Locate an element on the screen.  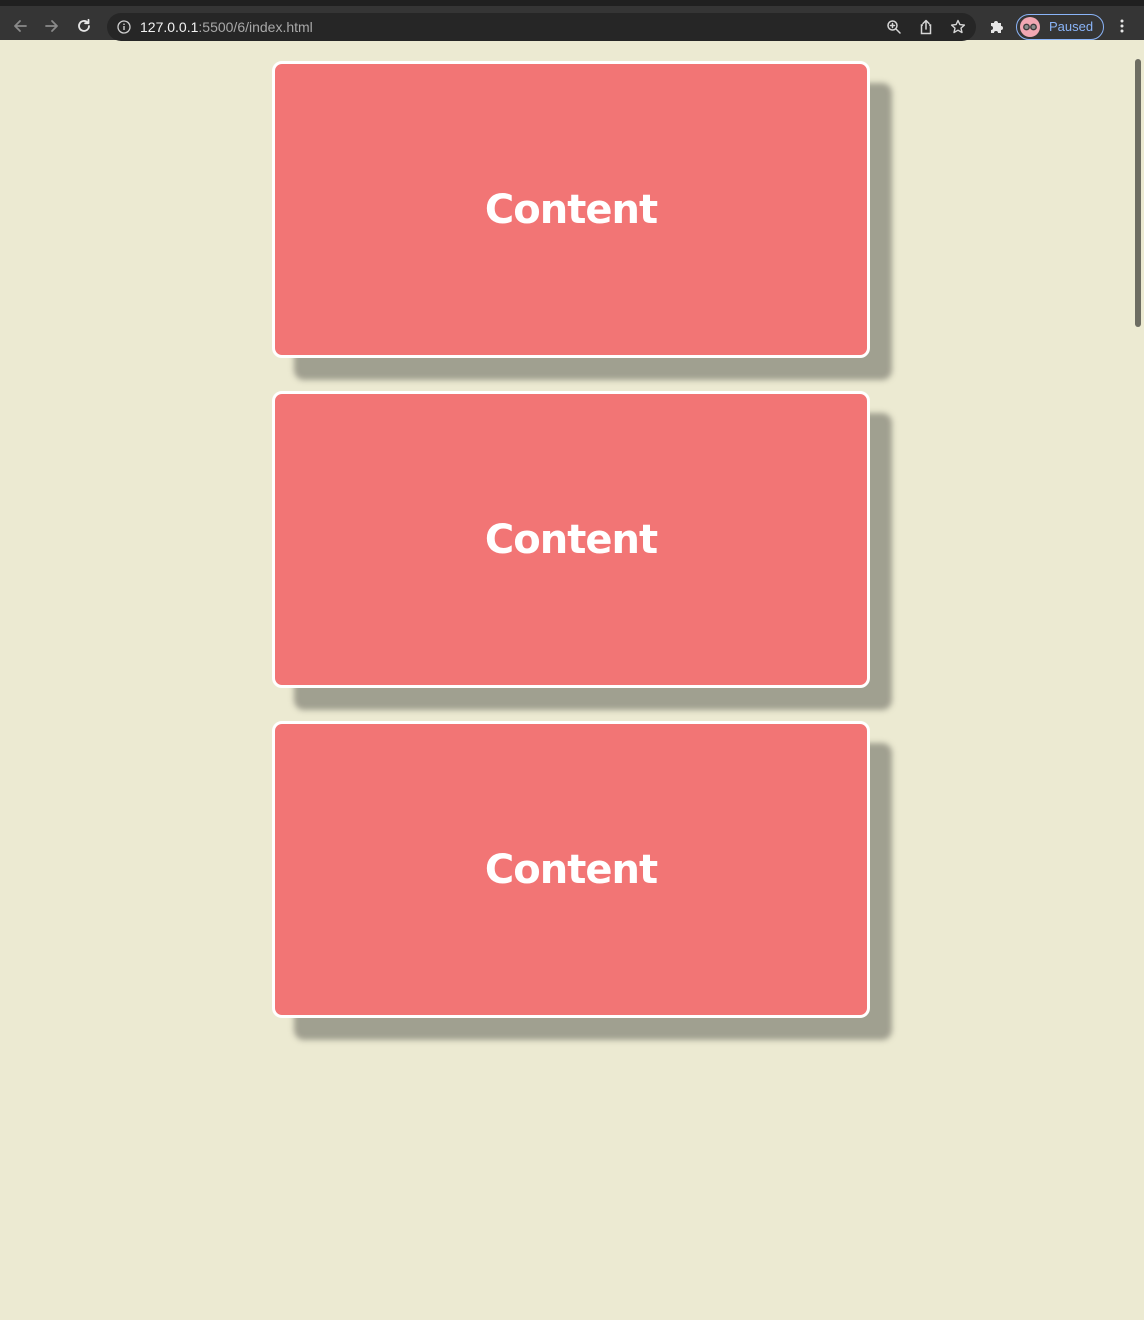
address-bar: 127.0.0.1:5500/6/index.html is located at coordinates (541, 27).